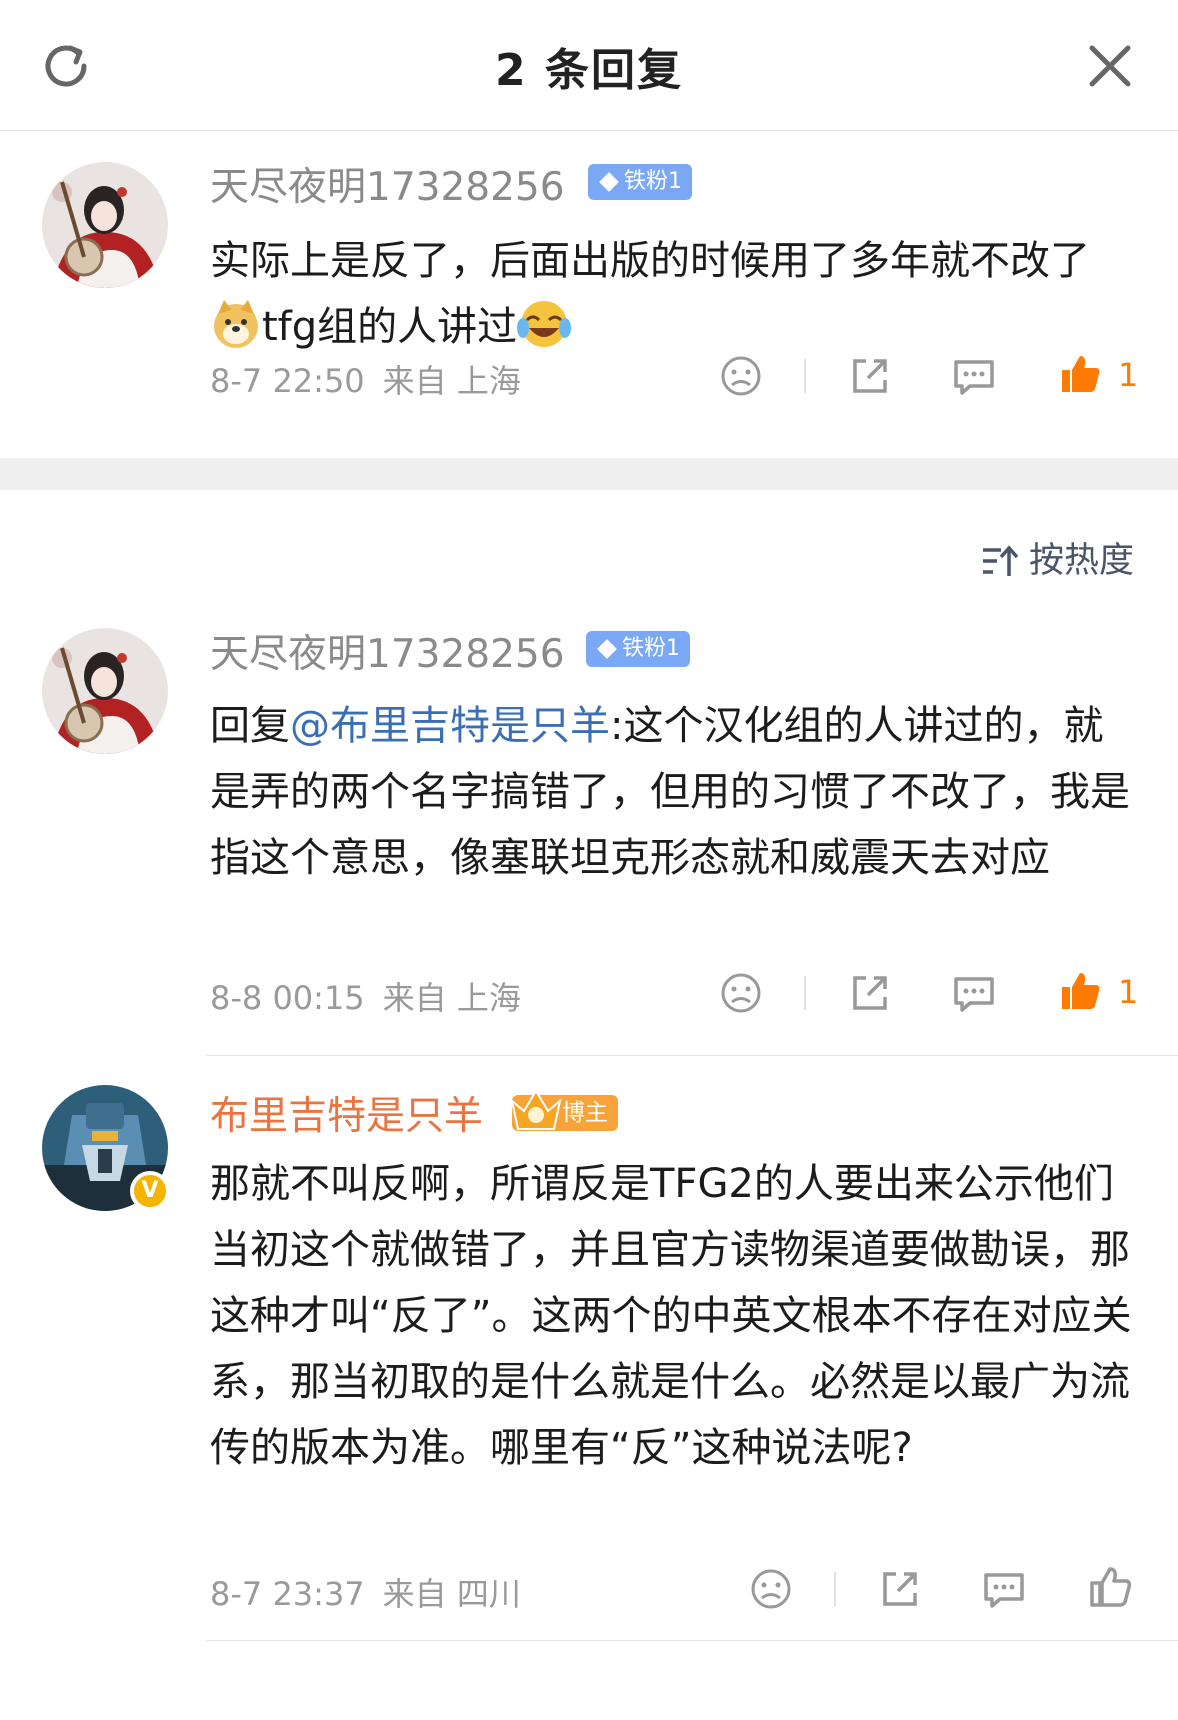 This screenshot has width=1178, height=1720. I want to click on blogger-badge-label: 博主, so click(585, 1113).